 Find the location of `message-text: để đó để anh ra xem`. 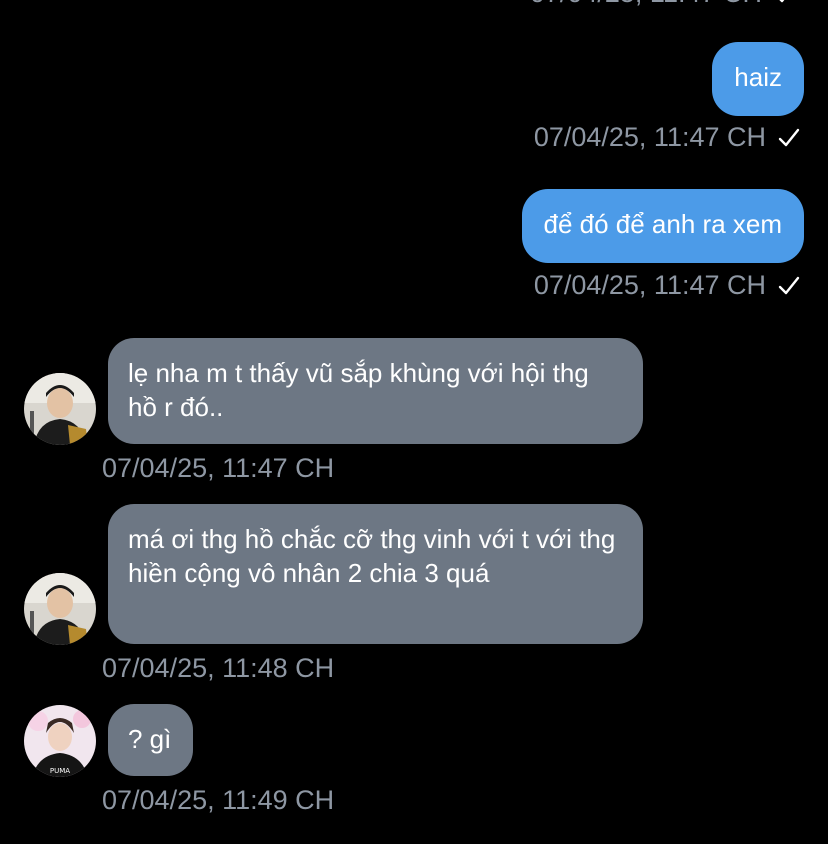

message-text: để đó để anh ra xem is located at coordinates (663, 224).